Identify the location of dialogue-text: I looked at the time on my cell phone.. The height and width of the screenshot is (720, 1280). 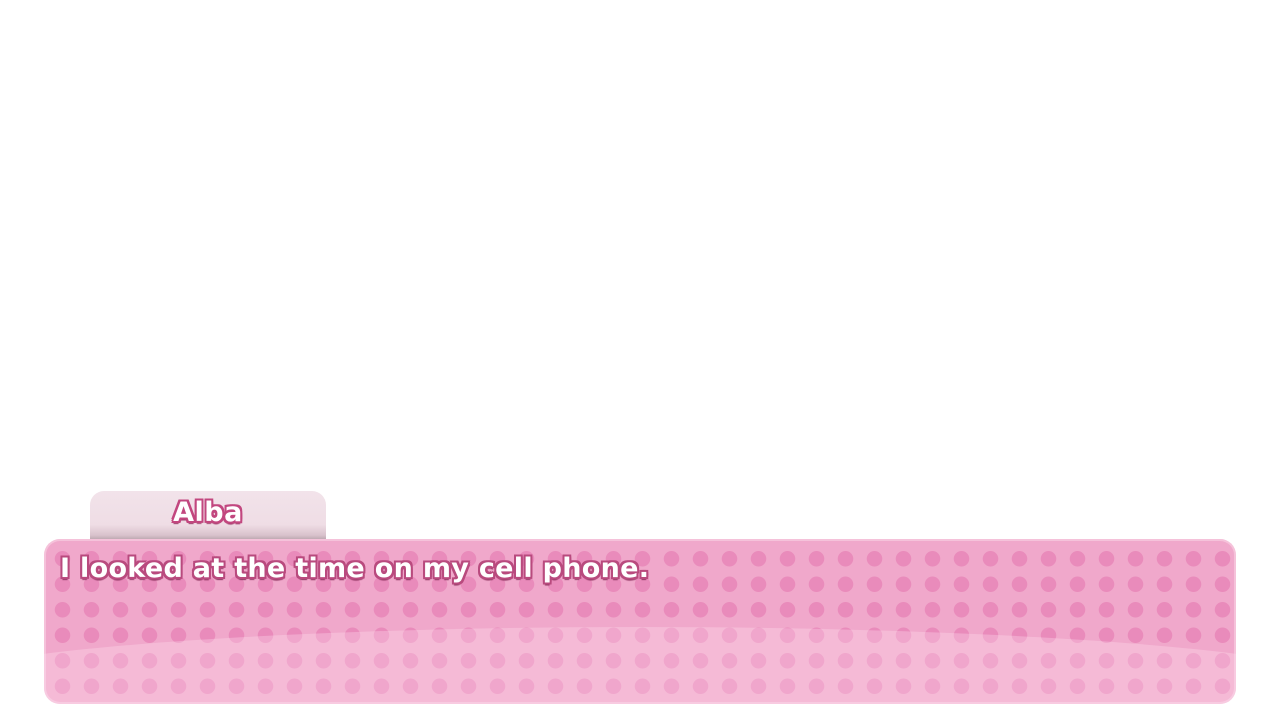
(355, 568).